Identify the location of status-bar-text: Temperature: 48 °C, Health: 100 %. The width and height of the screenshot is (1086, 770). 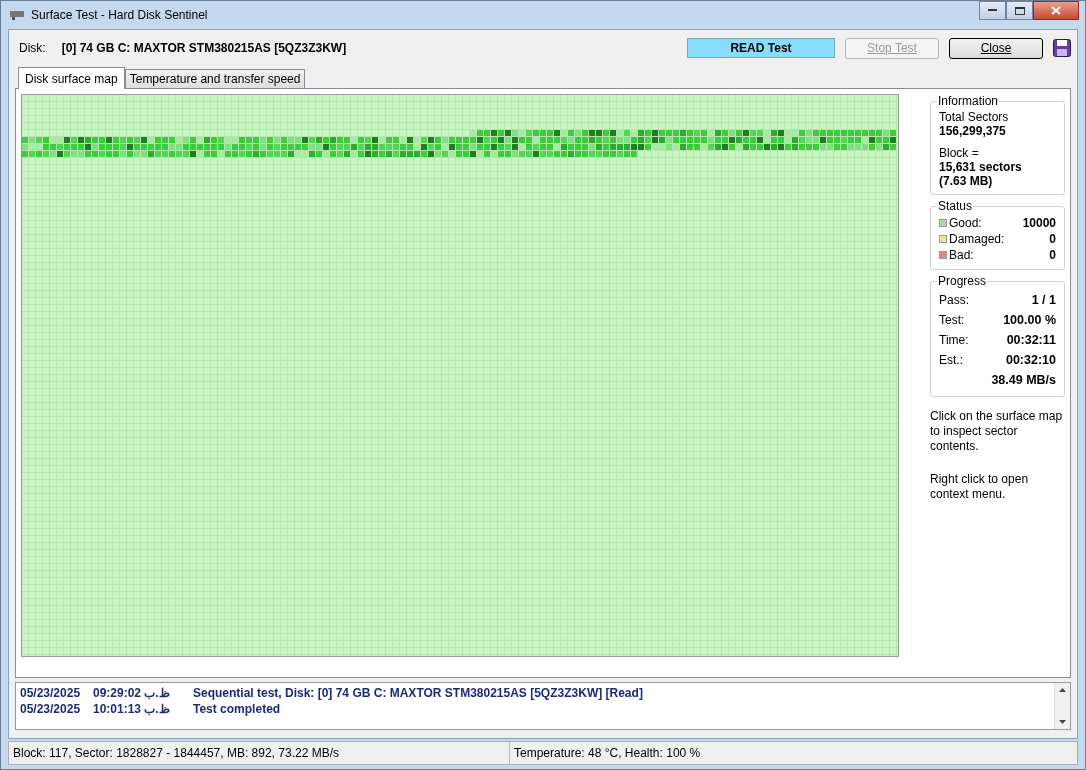
(607, 753).